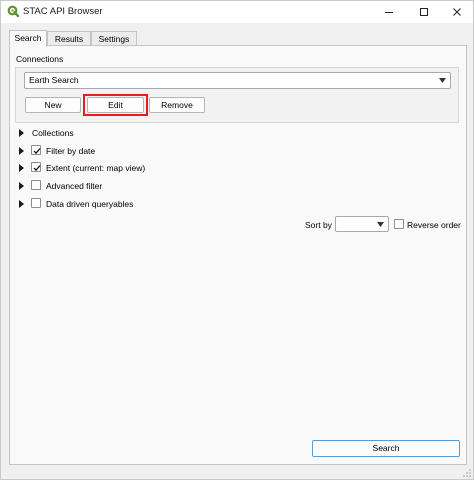  I want to click on qgis-logo-icon, so click(13, 11).